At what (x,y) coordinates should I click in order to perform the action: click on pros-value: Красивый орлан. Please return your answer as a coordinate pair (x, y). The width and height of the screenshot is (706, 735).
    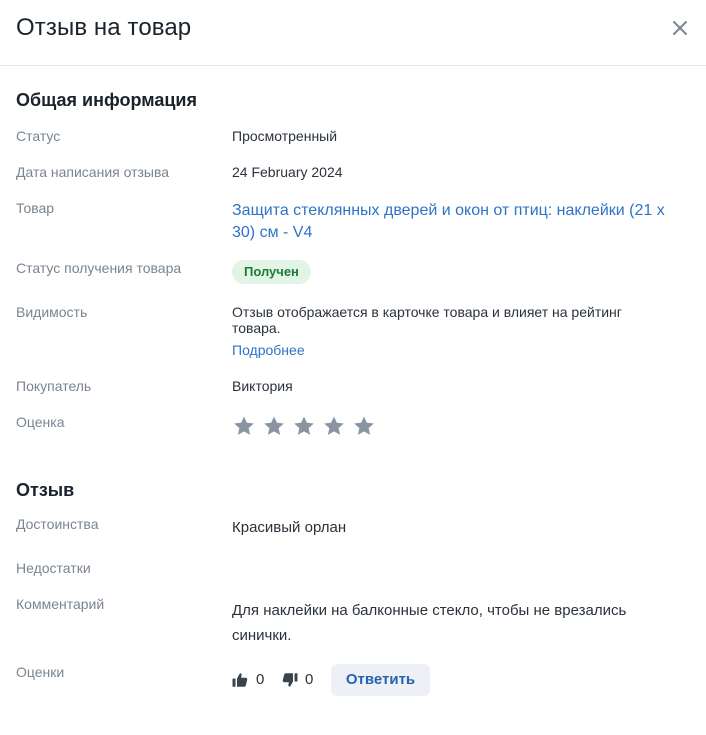
    Looking at the image, I should click on (289, 527).